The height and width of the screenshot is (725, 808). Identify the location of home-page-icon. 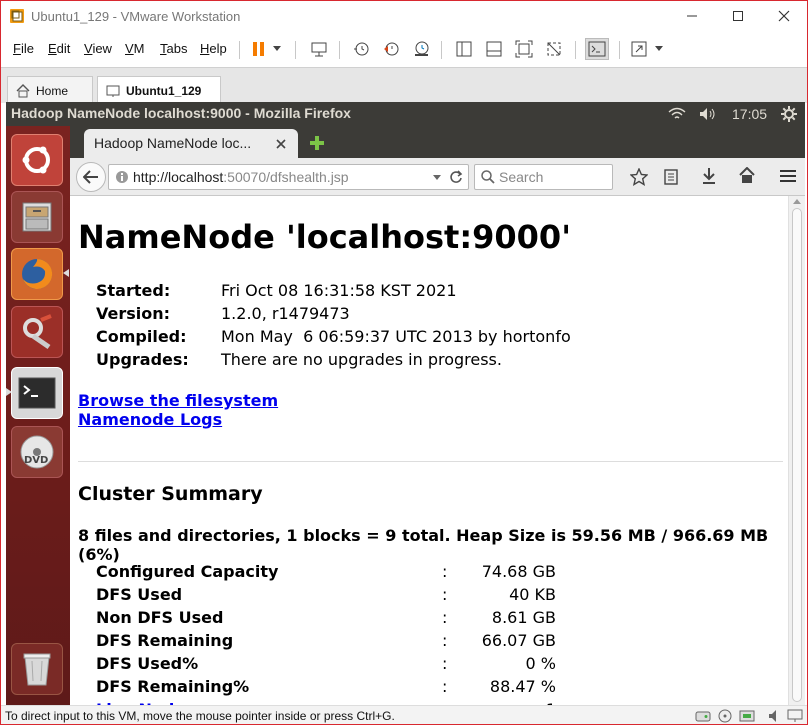
(747, 176).